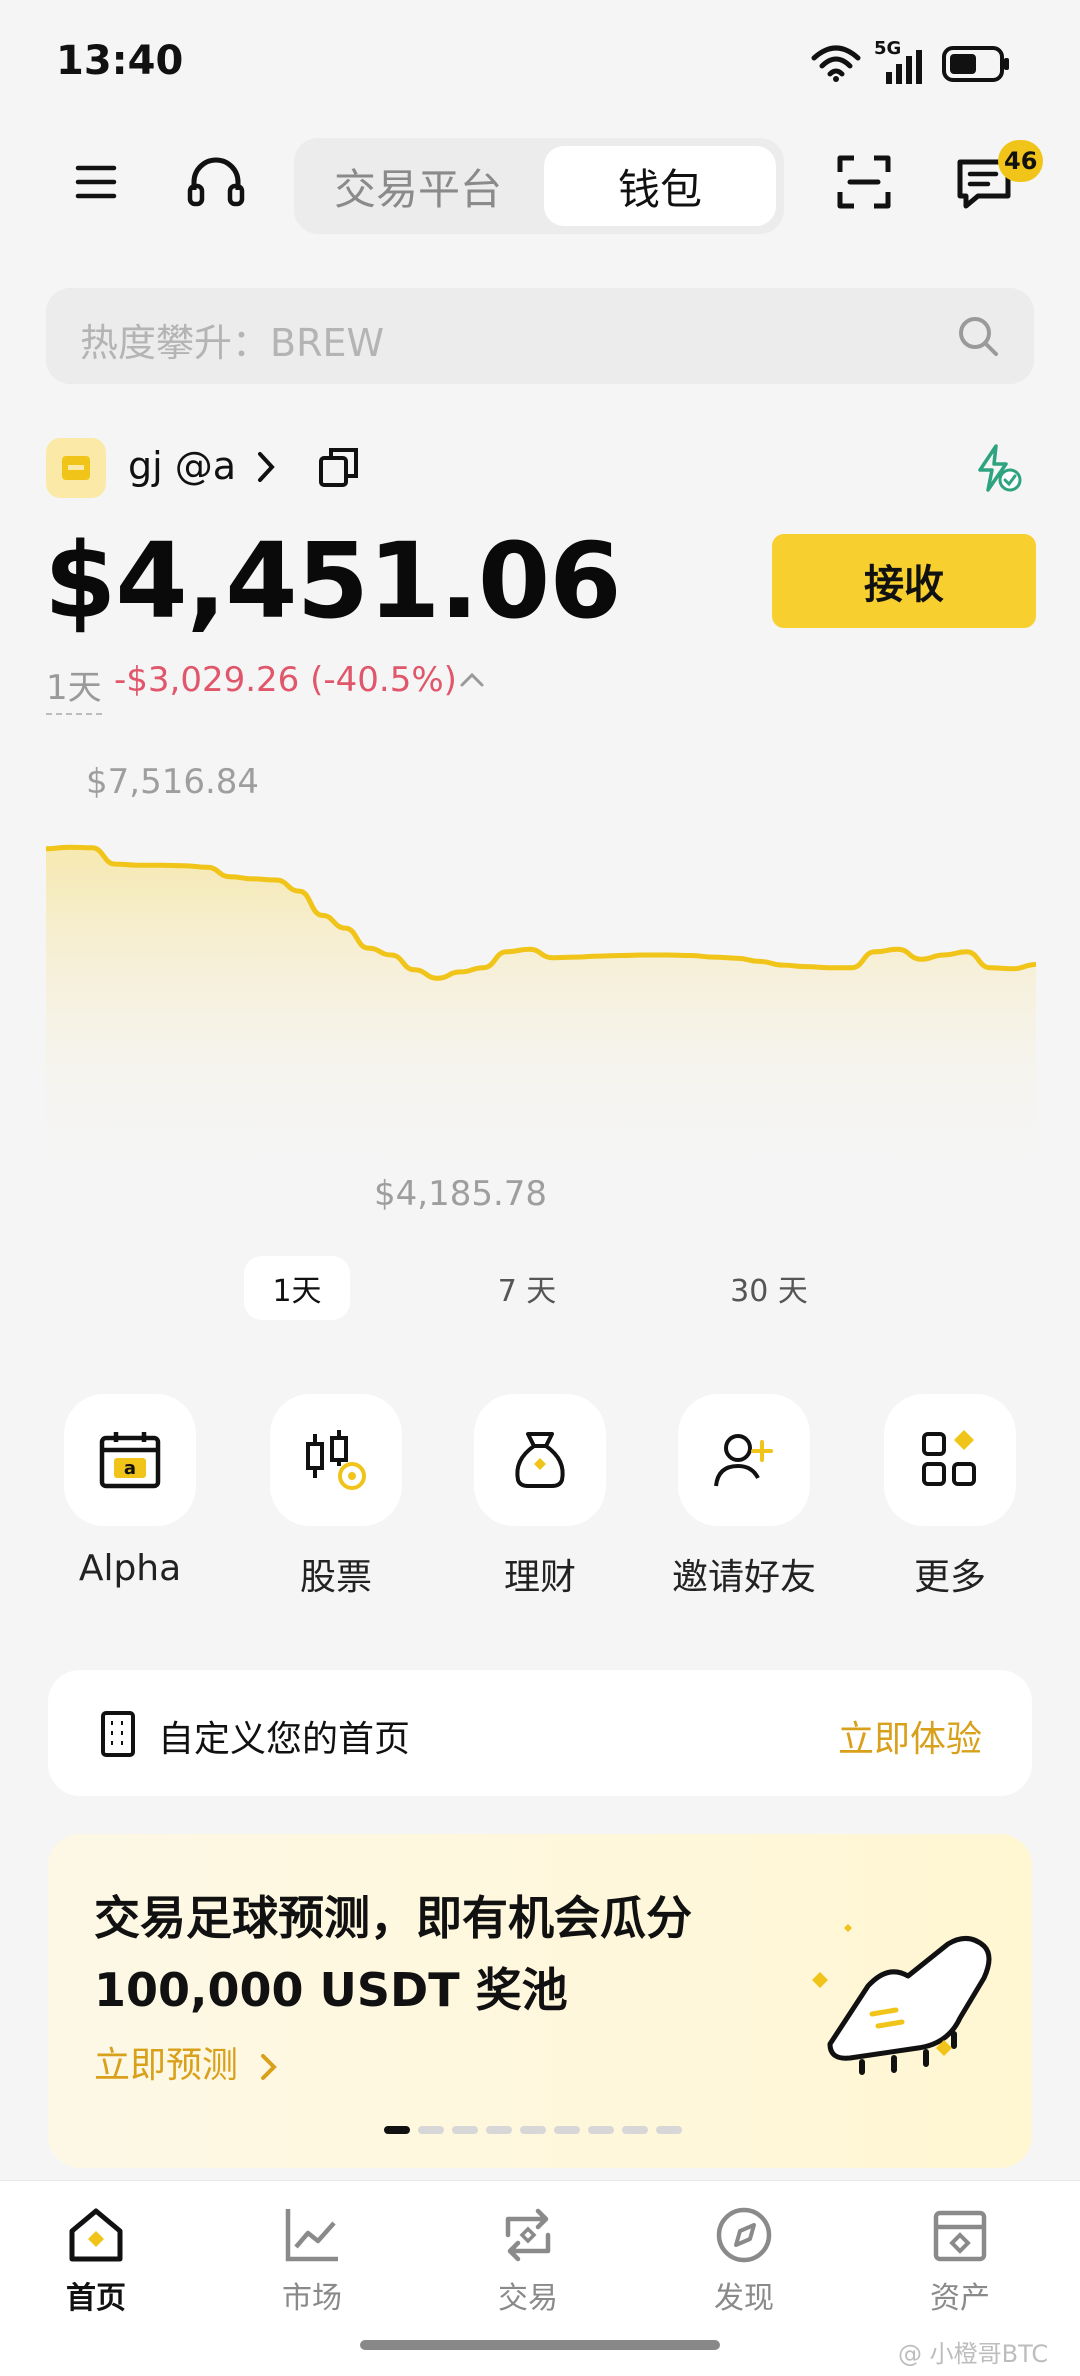  I want to click on stock-label: 股票, so click(335, 1577).